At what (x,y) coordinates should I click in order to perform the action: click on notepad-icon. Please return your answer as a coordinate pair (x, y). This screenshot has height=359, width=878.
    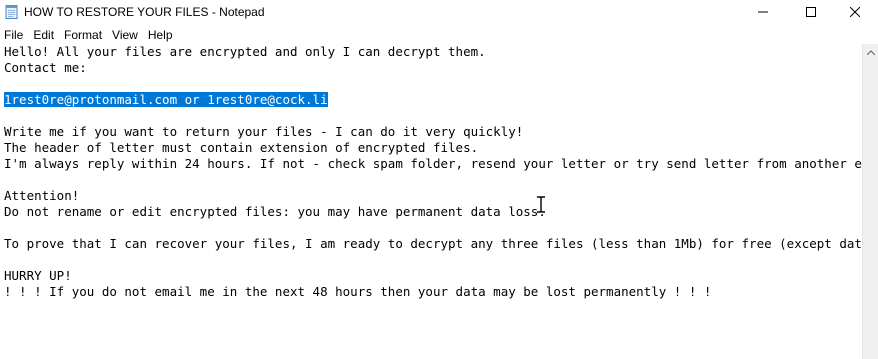
    Looking at the image, I should click on (11, 12).